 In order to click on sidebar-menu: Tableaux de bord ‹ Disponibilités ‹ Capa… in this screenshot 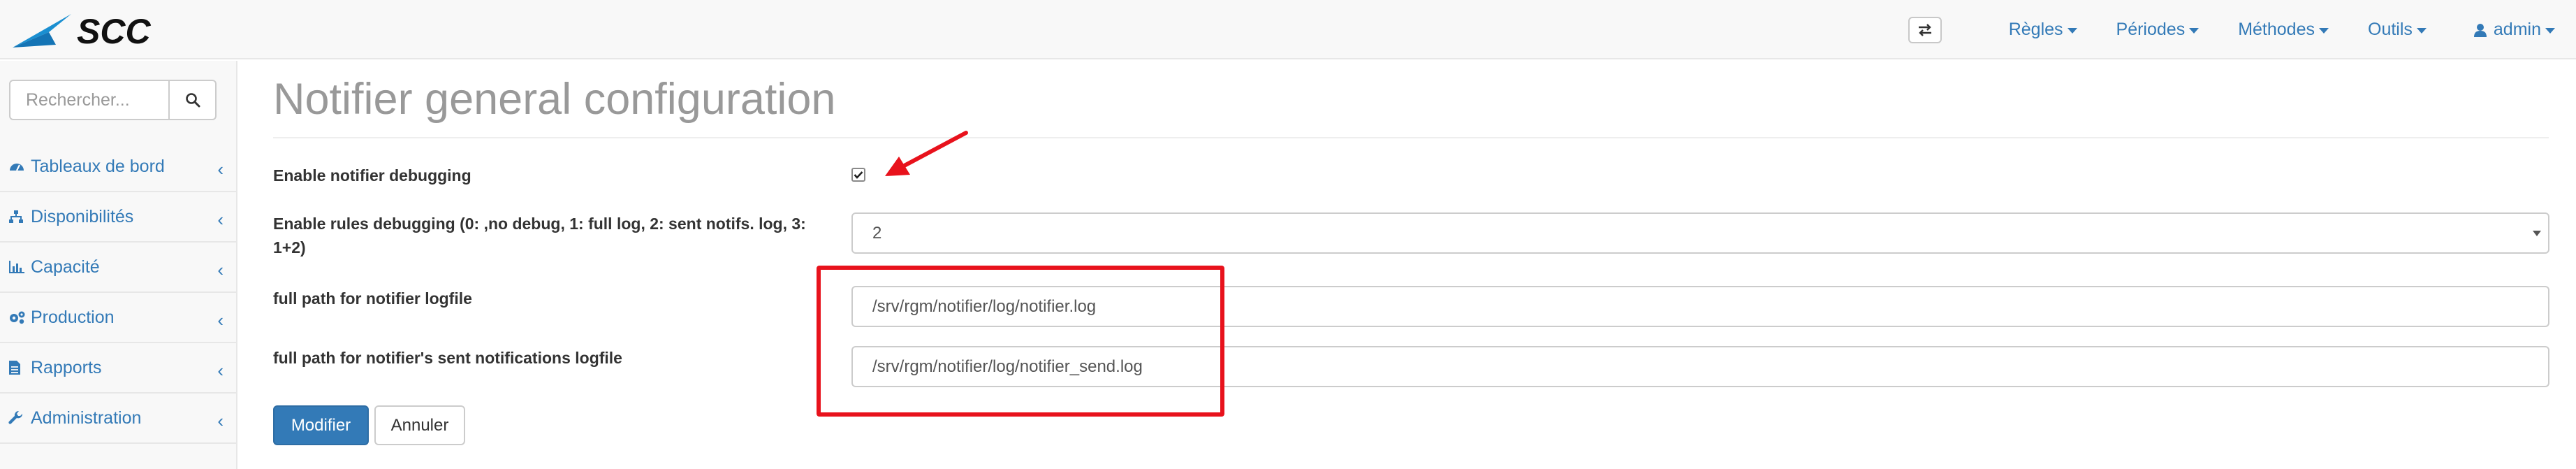, I will do `click(119, 293)`.